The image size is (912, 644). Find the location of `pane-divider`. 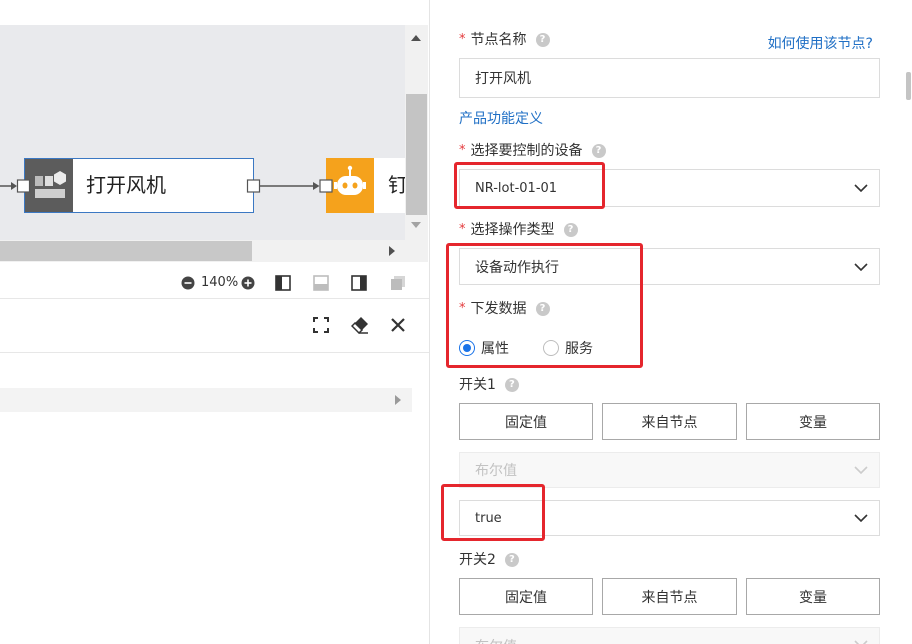

pane-divider is located at coordinates (429, 322).